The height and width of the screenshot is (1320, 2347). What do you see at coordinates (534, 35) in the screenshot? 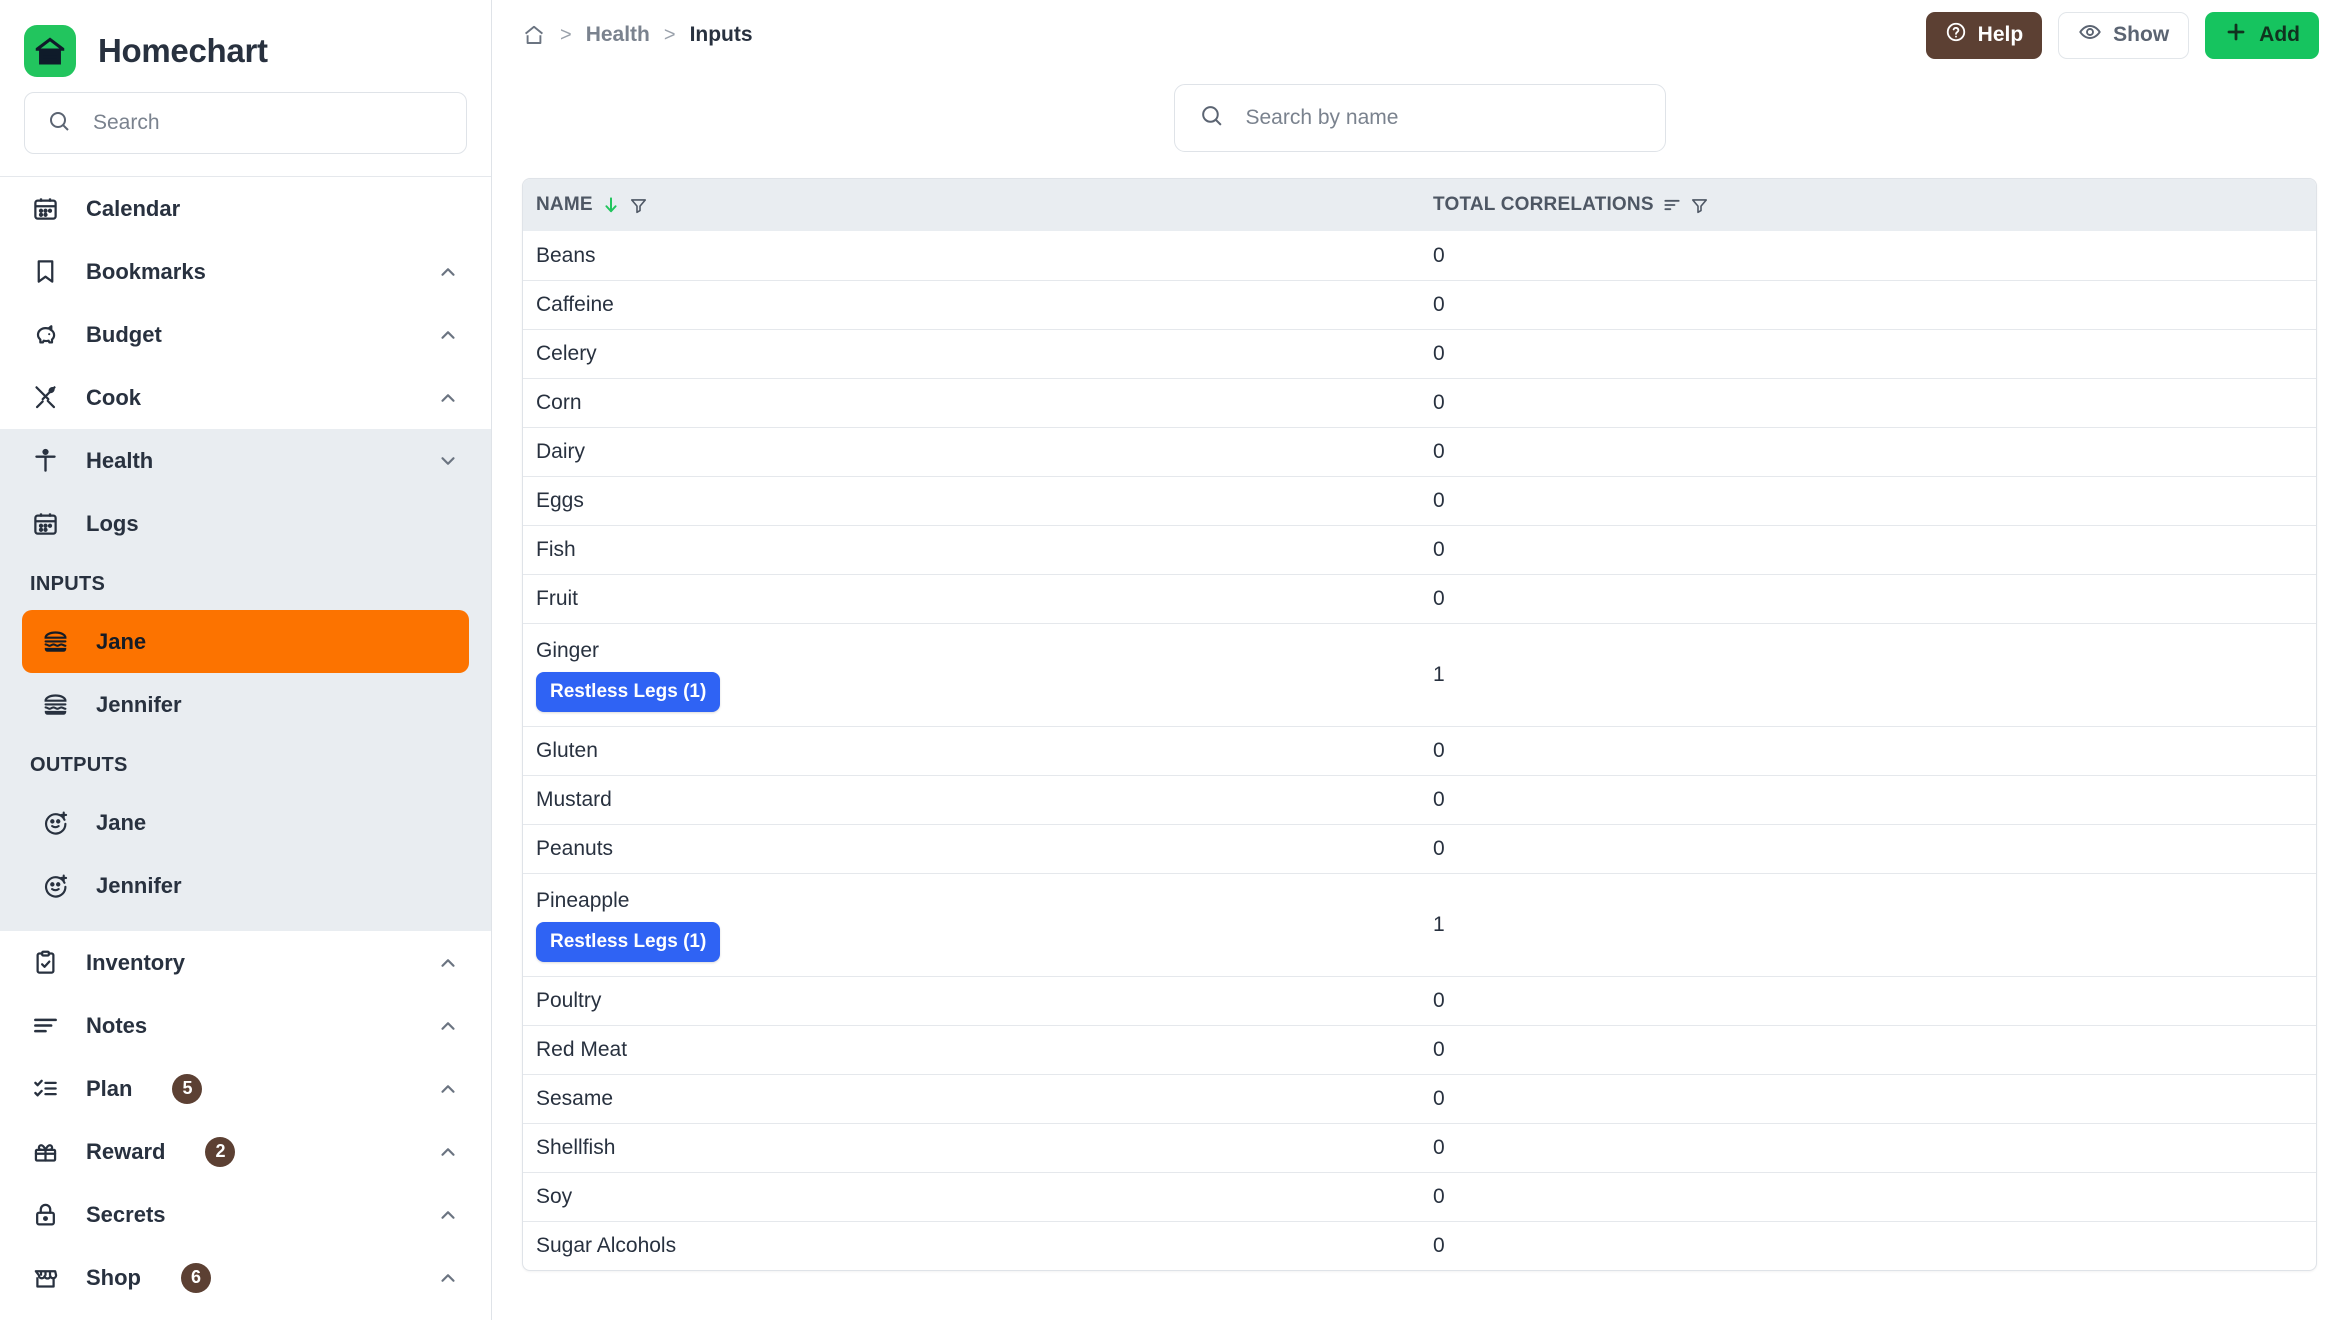
I see `home-icon` at bounding box center [534, 35].